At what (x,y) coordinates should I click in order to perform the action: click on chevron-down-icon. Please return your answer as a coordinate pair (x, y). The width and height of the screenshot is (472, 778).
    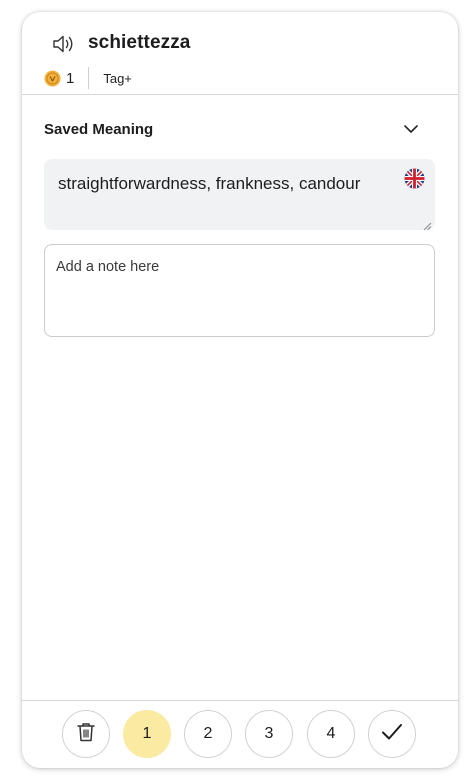
    Looking at the image, I should click on (411, 129).